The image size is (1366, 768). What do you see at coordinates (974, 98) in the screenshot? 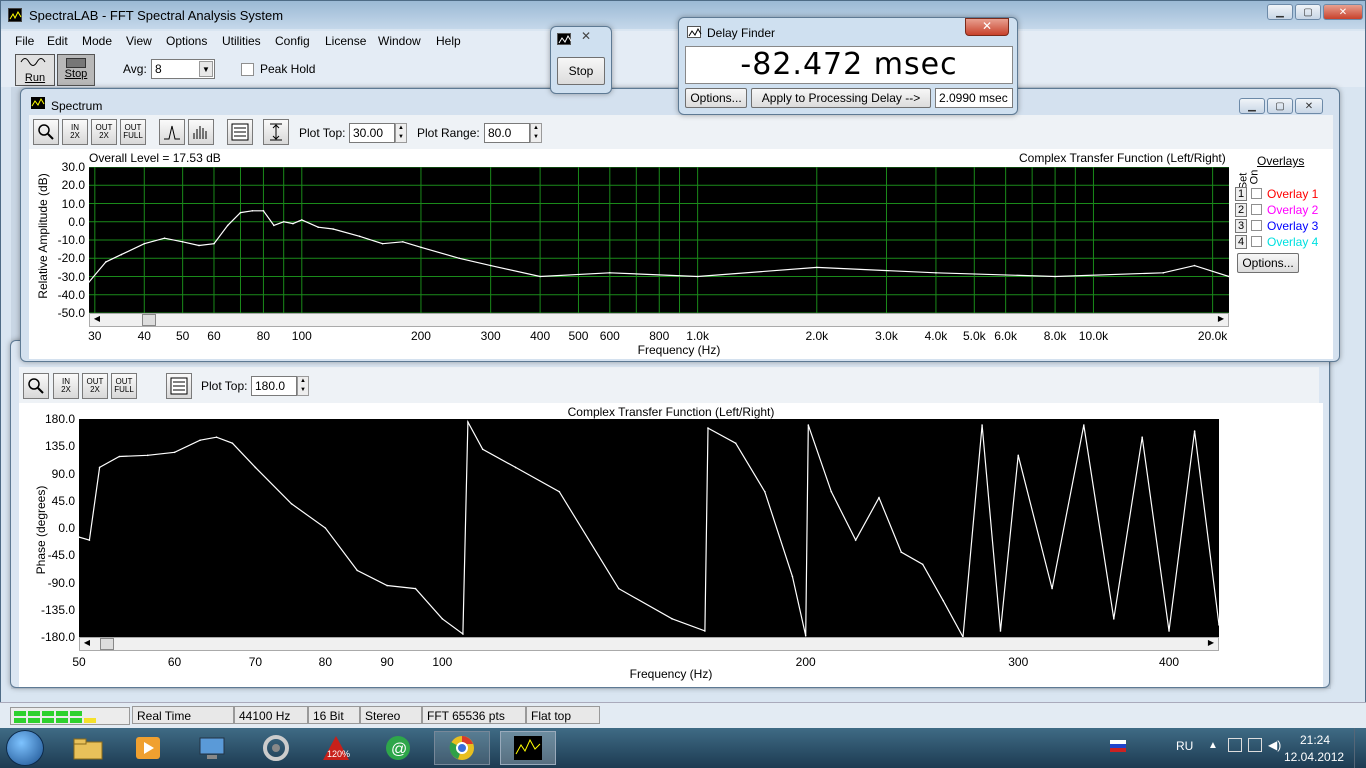
I see `processing-delay-field: 2.0990 msec` at bounding box center [974, 98].